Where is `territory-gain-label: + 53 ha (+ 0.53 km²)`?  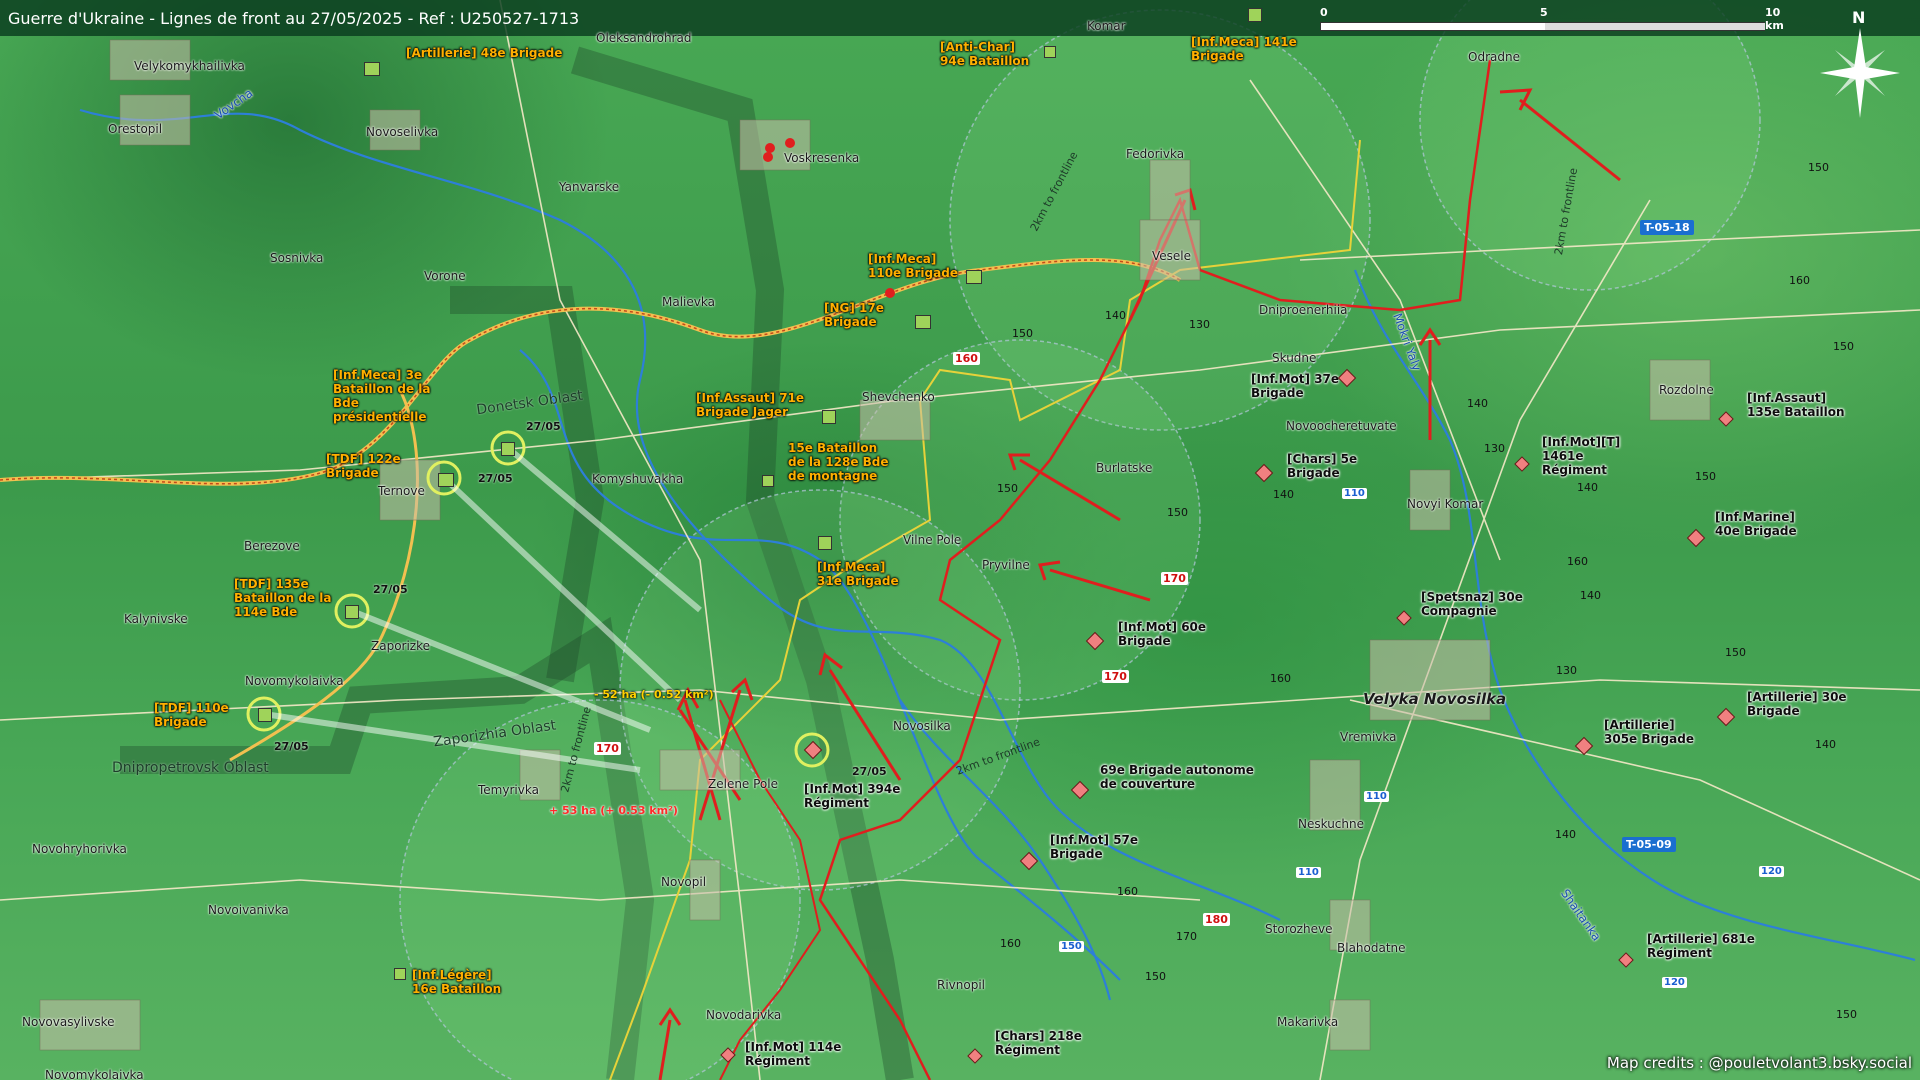
territory-gain-label: + 53 ha (+ 0.53 km²) is located at coordinates (613, 810).